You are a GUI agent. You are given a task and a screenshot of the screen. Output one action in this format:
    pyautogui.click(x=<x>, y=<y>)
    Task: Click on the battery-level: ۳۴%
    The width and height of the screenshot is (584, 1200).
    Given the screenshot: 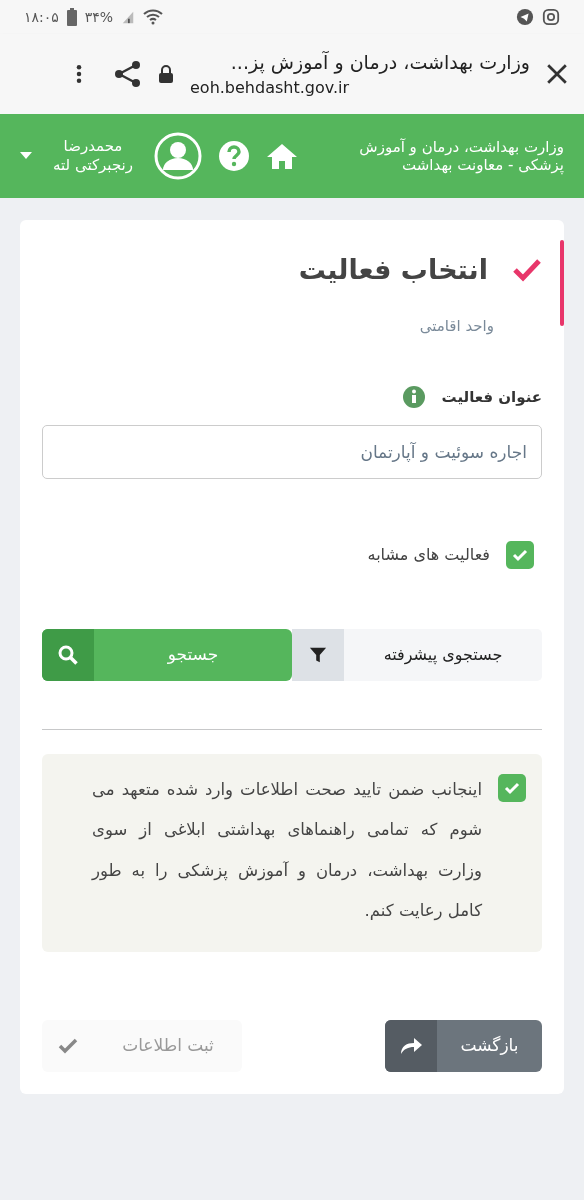 What is the action you would take?
    pyautogui.click(x=99, y=17)
    